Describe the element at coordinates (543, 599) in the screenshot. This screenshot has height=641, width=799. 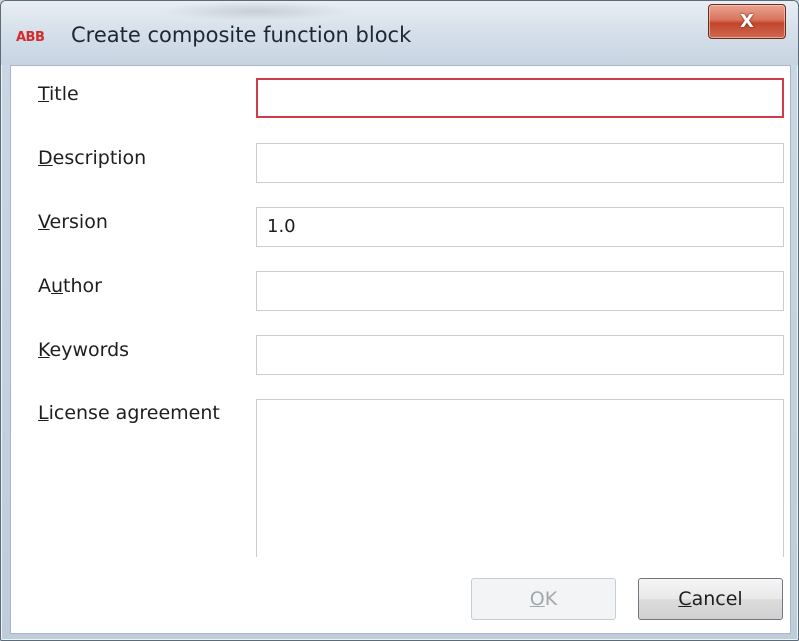
I see `ok-button: OK` at that location.